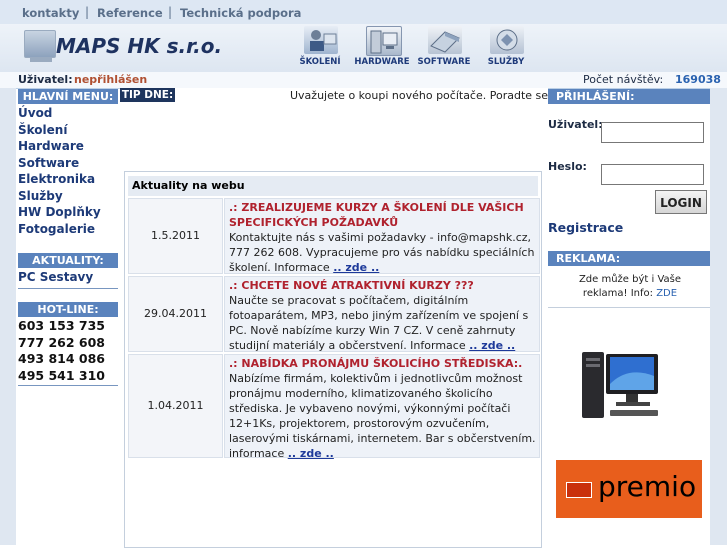  I want to click on menu-item-sluzby: Služby, so click(59, 196).